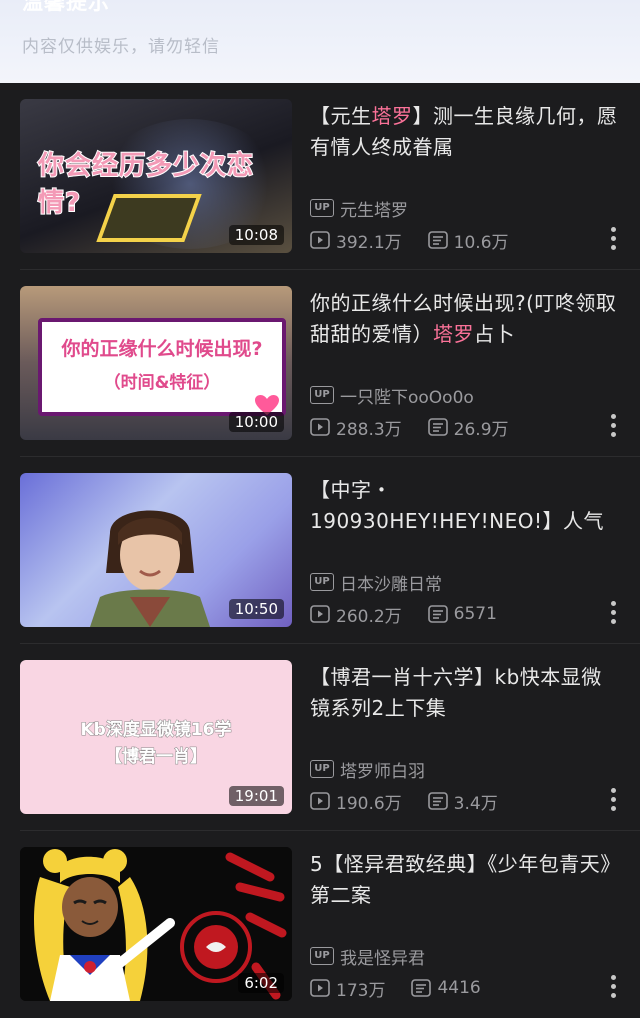 This screenshot has height=1018, width=640. What do you see at coordinates (409, 240) in the screenshot?
I see `stats-row: 392.1万 10.6万` at bounding box center [409, 240].